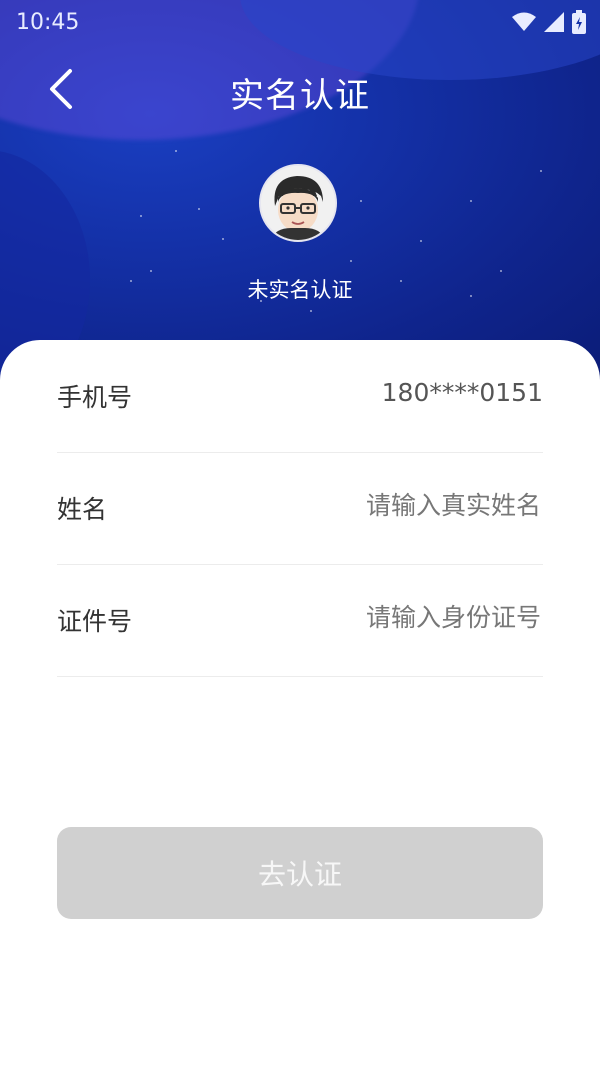 The image size is (600, 1066). I want to click on phone-label: 手机号, so click(95, 397).